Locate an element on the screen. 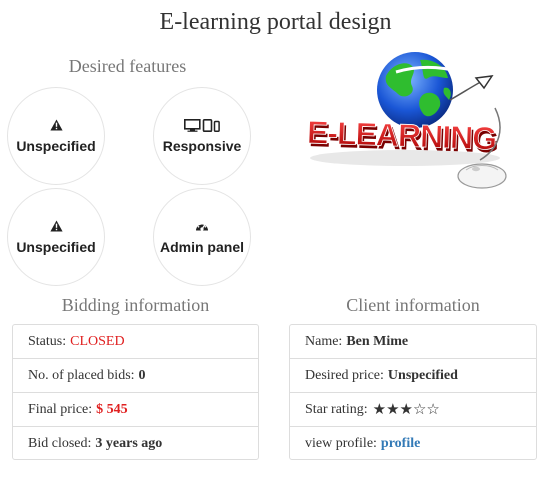 The width and height of the screenshot is (551, 480). status-label: Status: is located at coordinates (47, 341).